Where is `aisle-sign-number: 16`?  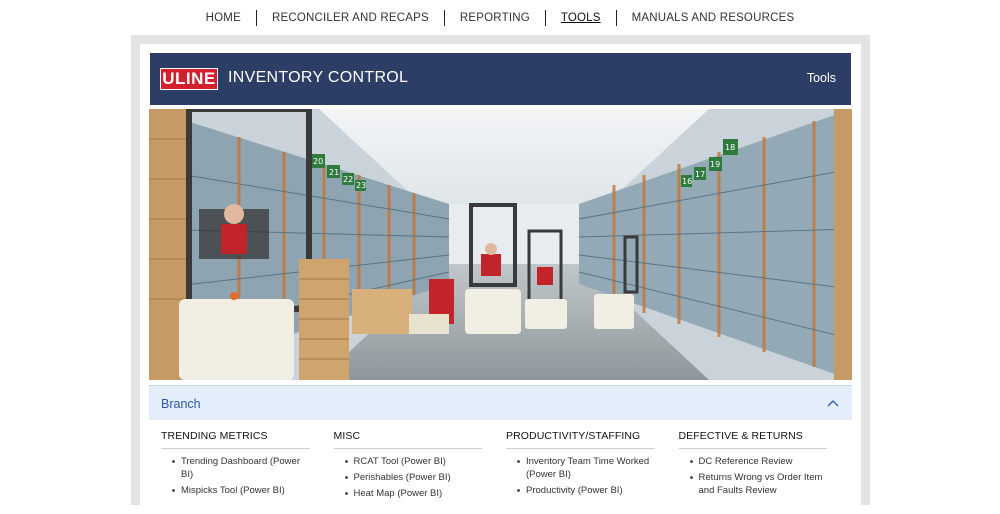 aisle-sign-number: 16 is located at coordinates (687, 181).